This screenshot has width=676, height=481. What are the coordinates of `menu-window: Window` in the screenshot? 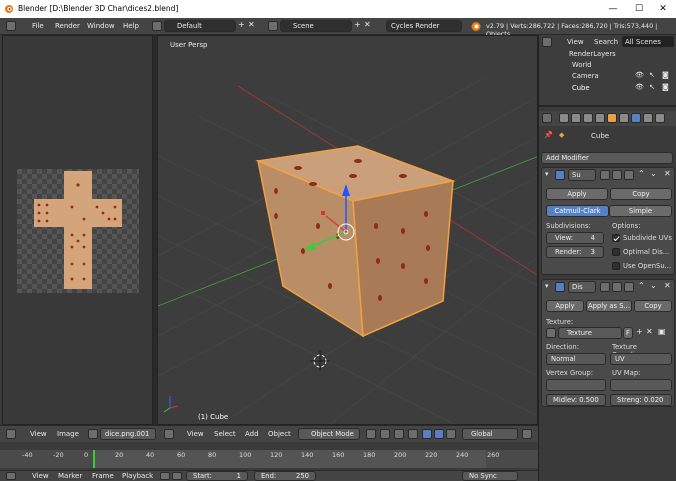 It's located at (101, 26).